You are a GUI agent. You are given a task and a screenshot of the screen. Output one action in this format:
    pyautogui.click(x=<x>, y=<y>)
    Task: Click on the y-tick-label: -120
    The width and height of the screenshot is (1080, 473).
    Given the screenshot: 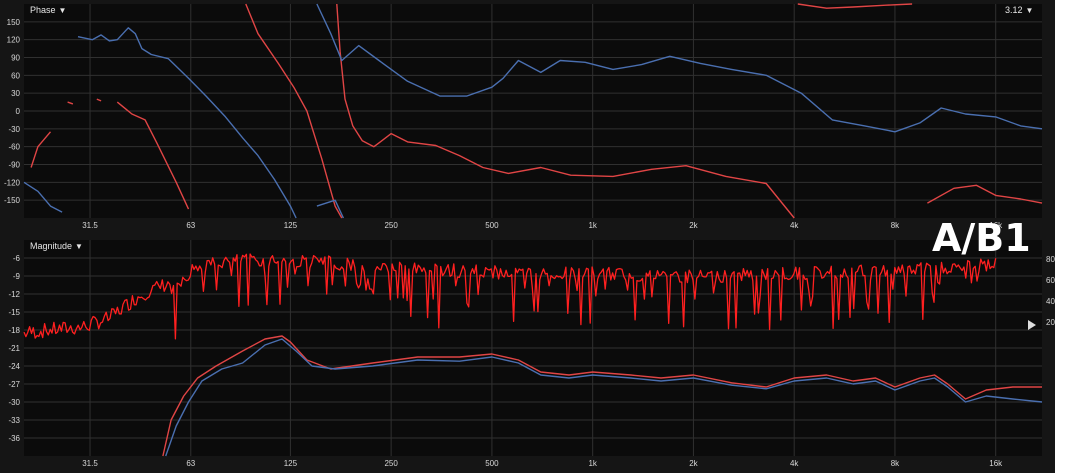 What is the action you would take?
    pyautogui.click(x=12, y=182)
    